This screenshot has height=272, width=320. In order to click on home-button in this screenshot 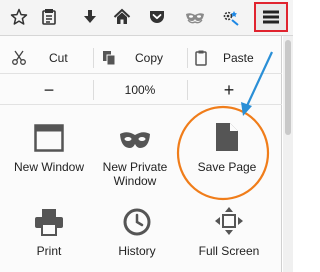, I will do `click(122, 17)`.